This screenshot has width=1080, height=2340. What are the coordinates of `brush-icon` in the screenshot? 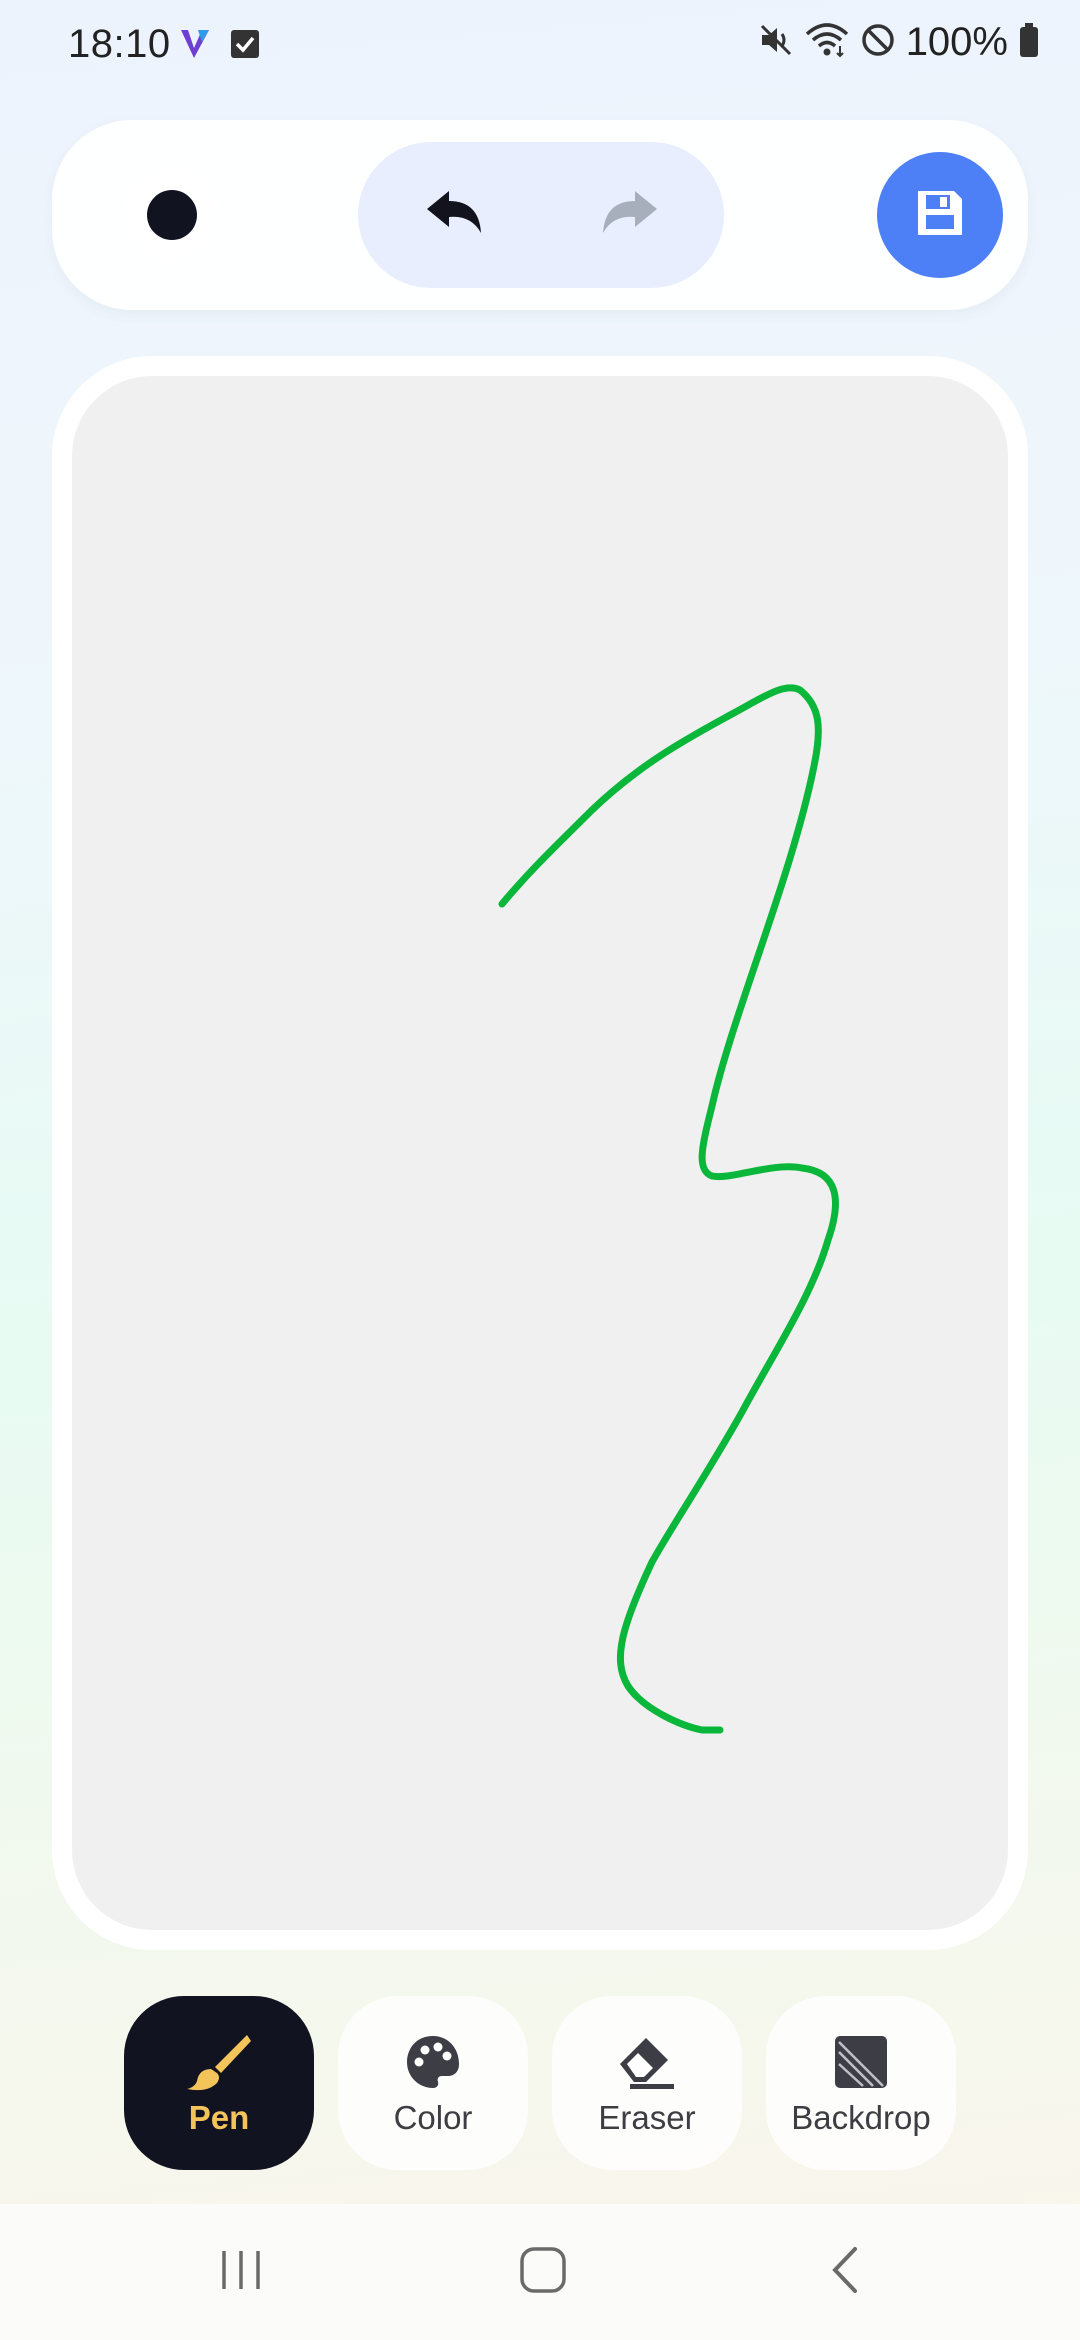 It's located at (219, 2062).